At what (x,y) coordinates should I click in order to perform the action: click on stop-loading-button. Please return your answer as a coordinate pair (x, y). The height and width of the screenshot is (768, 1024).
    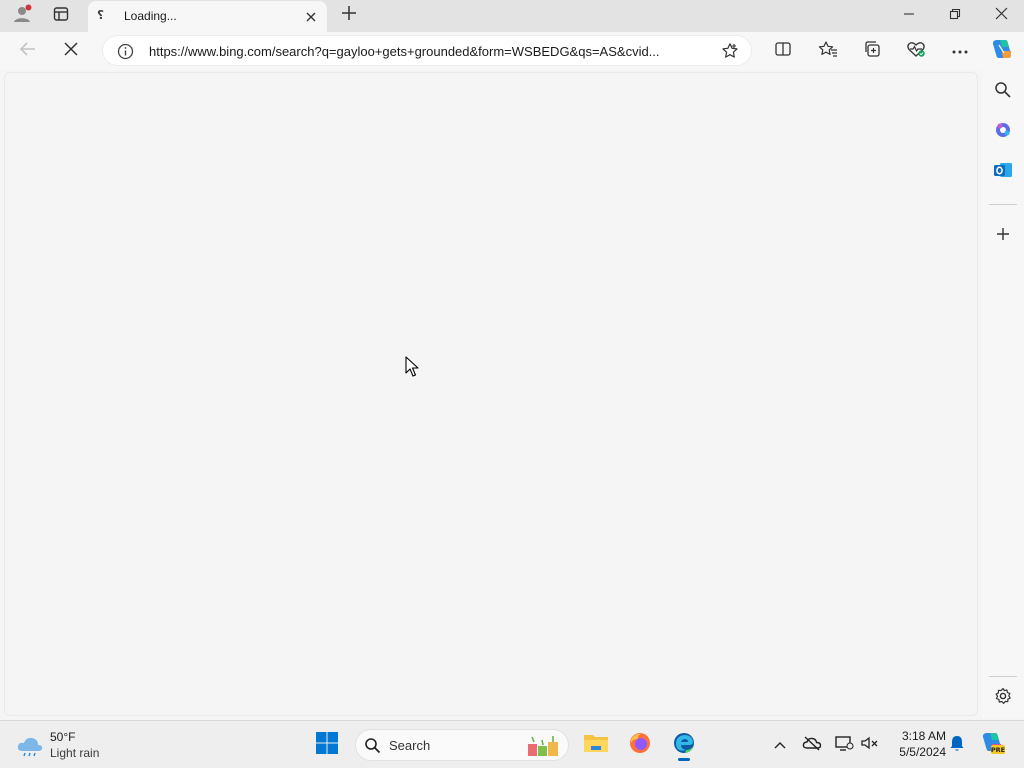
    Looking at the image, I should click on (71, 51).